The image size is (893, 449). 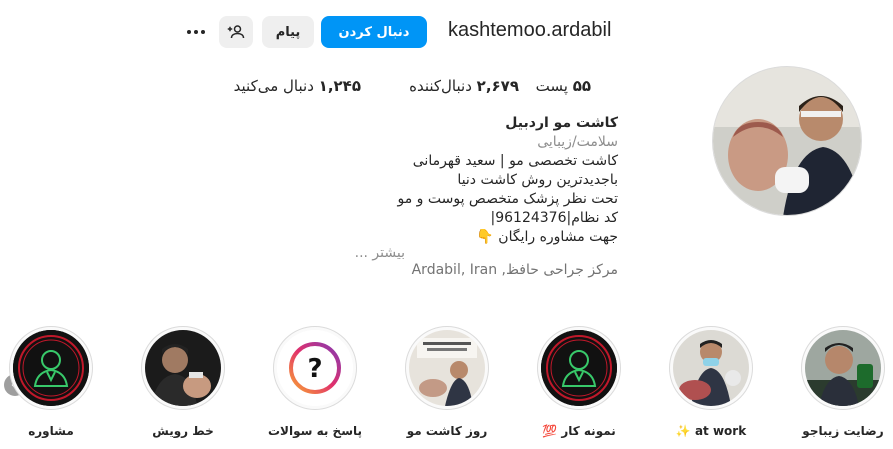 I want to click on profile-avatar, so click(x=787, y=141).